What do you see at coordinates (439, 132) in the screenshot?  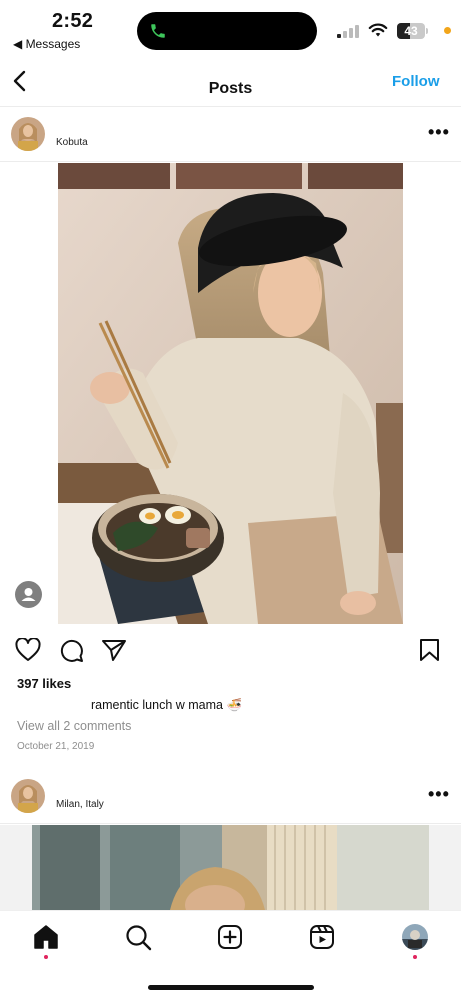 I see `more-options-icon: •••` at bounding box center [439, 132].